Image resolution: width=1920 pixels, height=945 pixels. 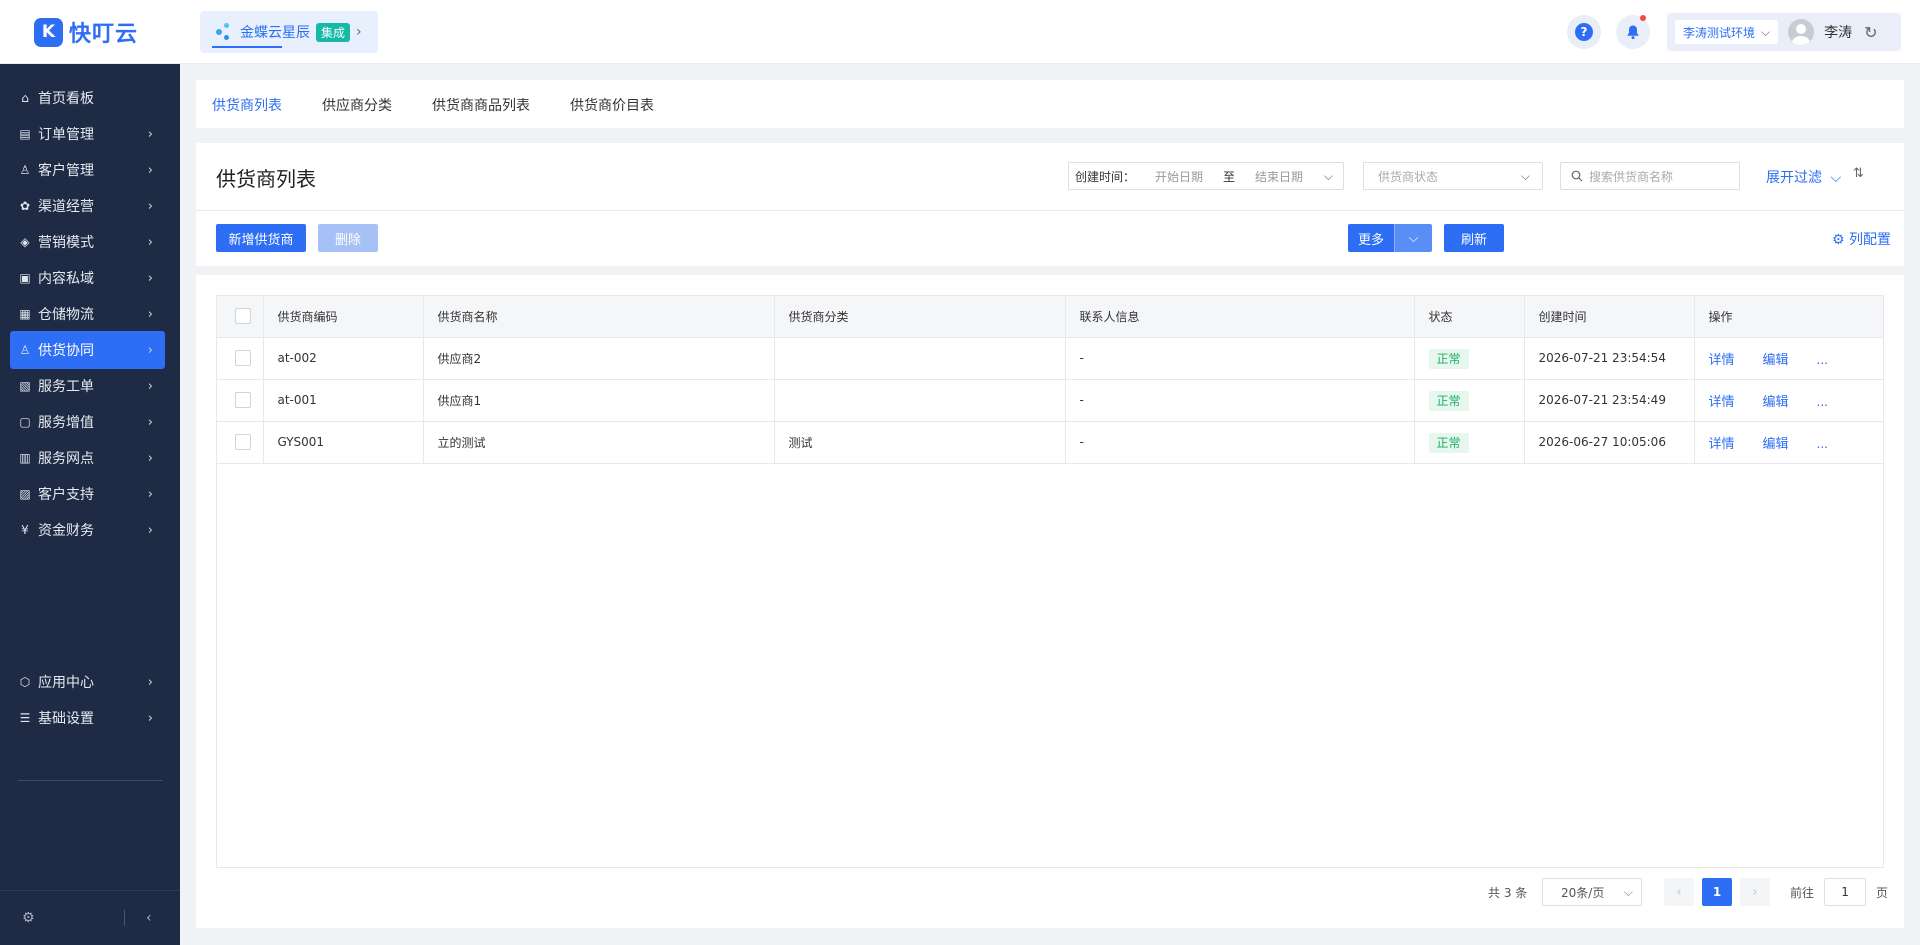 What do you see at coordinates (66, 207) in the screenshot?
I see `sidebar-item-label: 渠道经营` at bounding box center [66, 207].